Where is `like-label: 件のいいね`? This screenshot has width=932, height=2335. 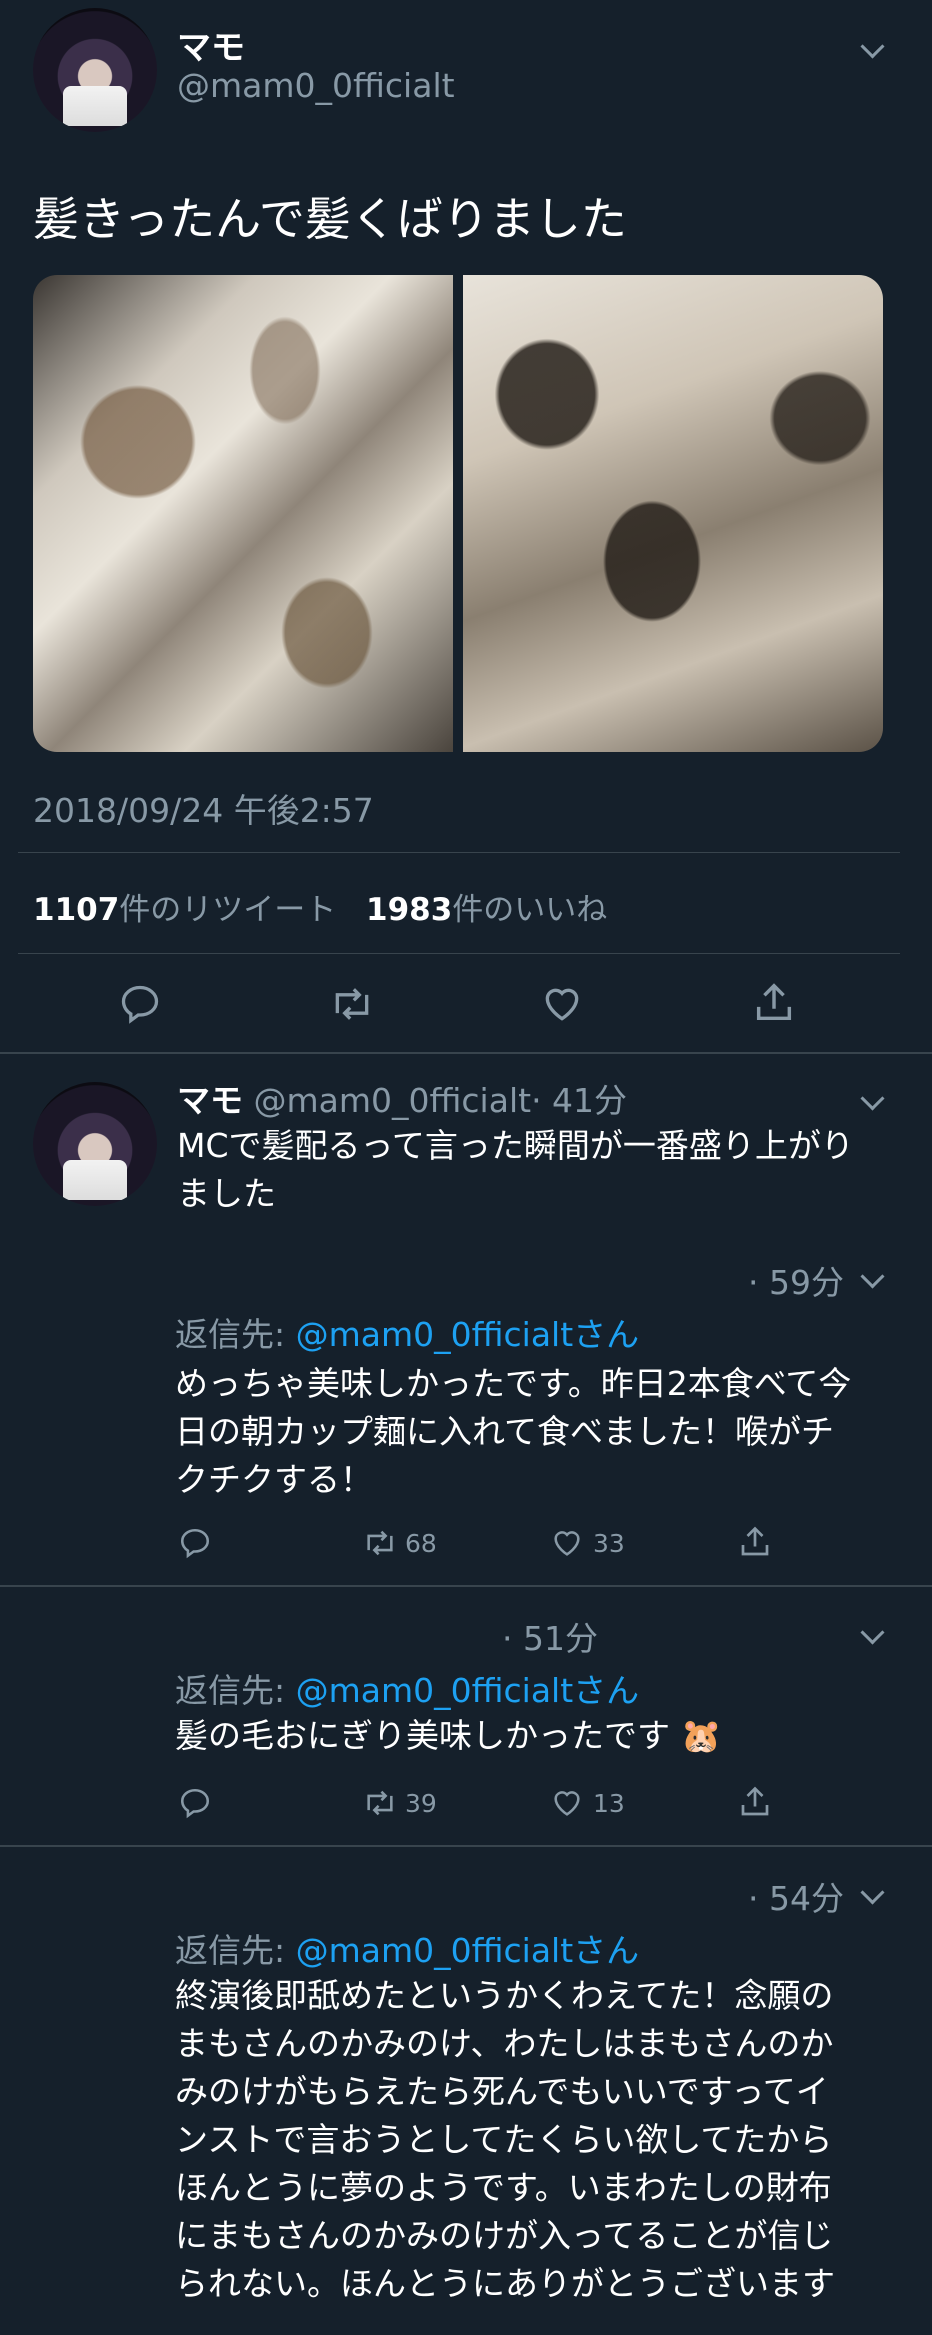 like-label: 件のいいね is located at coordinates (530, 910).